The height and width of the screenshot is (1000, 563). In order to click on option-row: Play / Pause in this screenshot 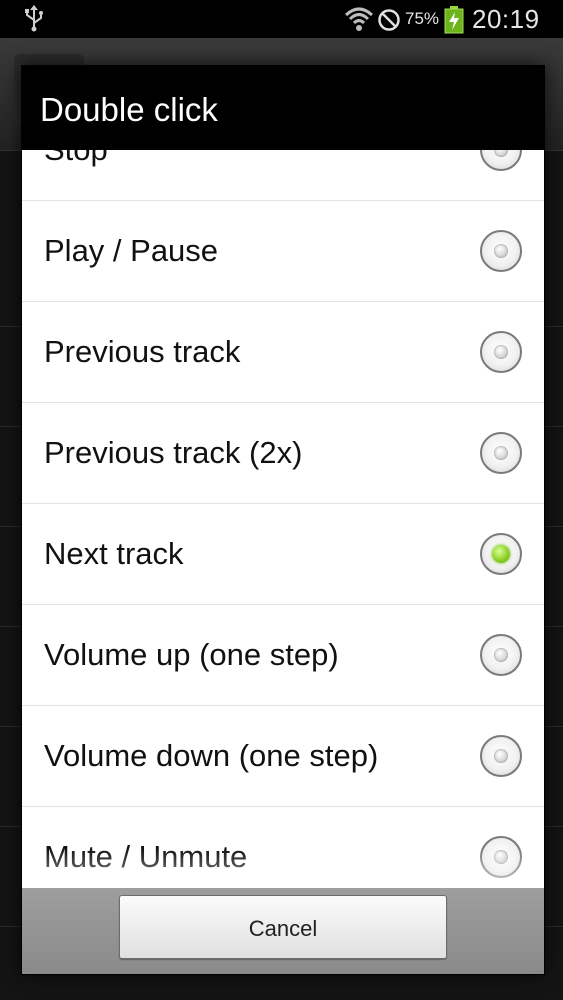, I will do `click(283, 251)`.